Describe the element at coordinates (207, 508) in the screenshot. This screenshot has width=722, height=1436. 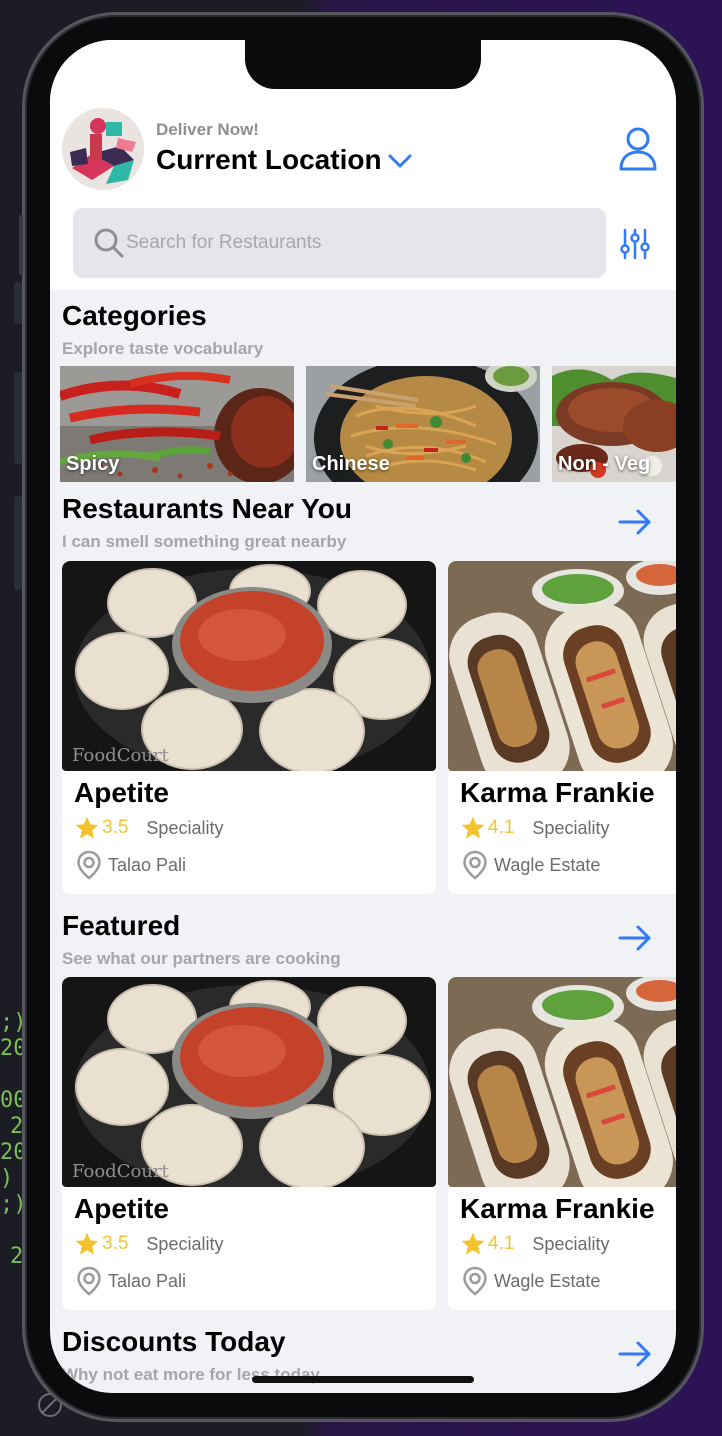
I see `nearby-title: Restaurants Near You` at that location.